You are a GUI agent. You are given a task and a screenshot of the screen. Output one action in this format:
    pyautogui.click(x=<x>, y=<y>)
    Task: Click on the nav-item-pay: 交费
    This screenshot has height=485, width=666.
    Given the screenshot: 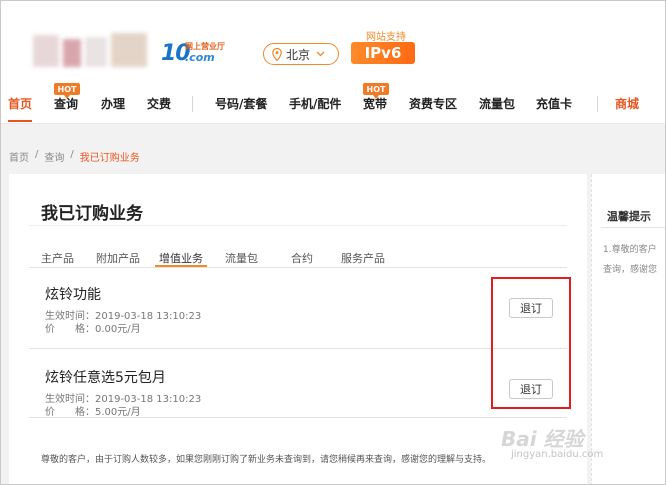 What is the action you would take?
    pyautogui.click(x=159, y=103)
    